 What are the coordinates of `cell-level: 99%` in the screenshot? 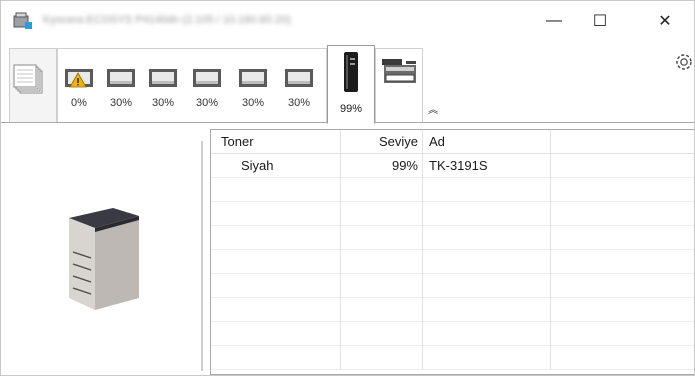 It's located at (382, 166).